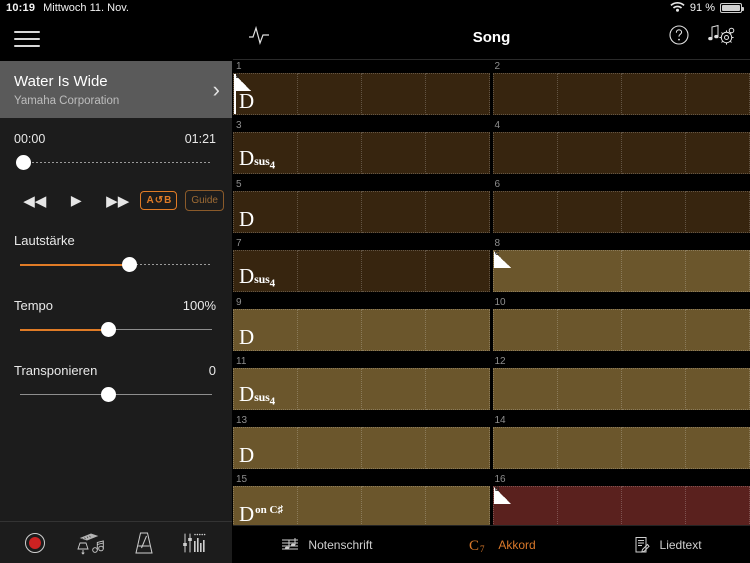 Image resolution: width=750 pixels, height=563 pixels. I want to click on tempo-slider-knob, so click(109, 329).